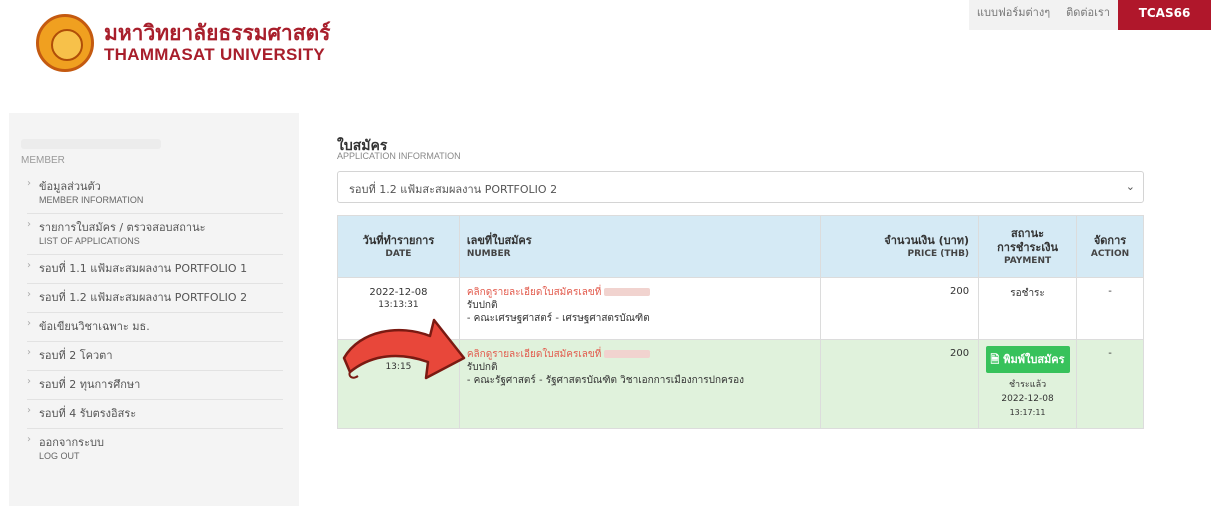  I want to click on nav-contact-link: ติดต่อเรา, so click(1088, 15).